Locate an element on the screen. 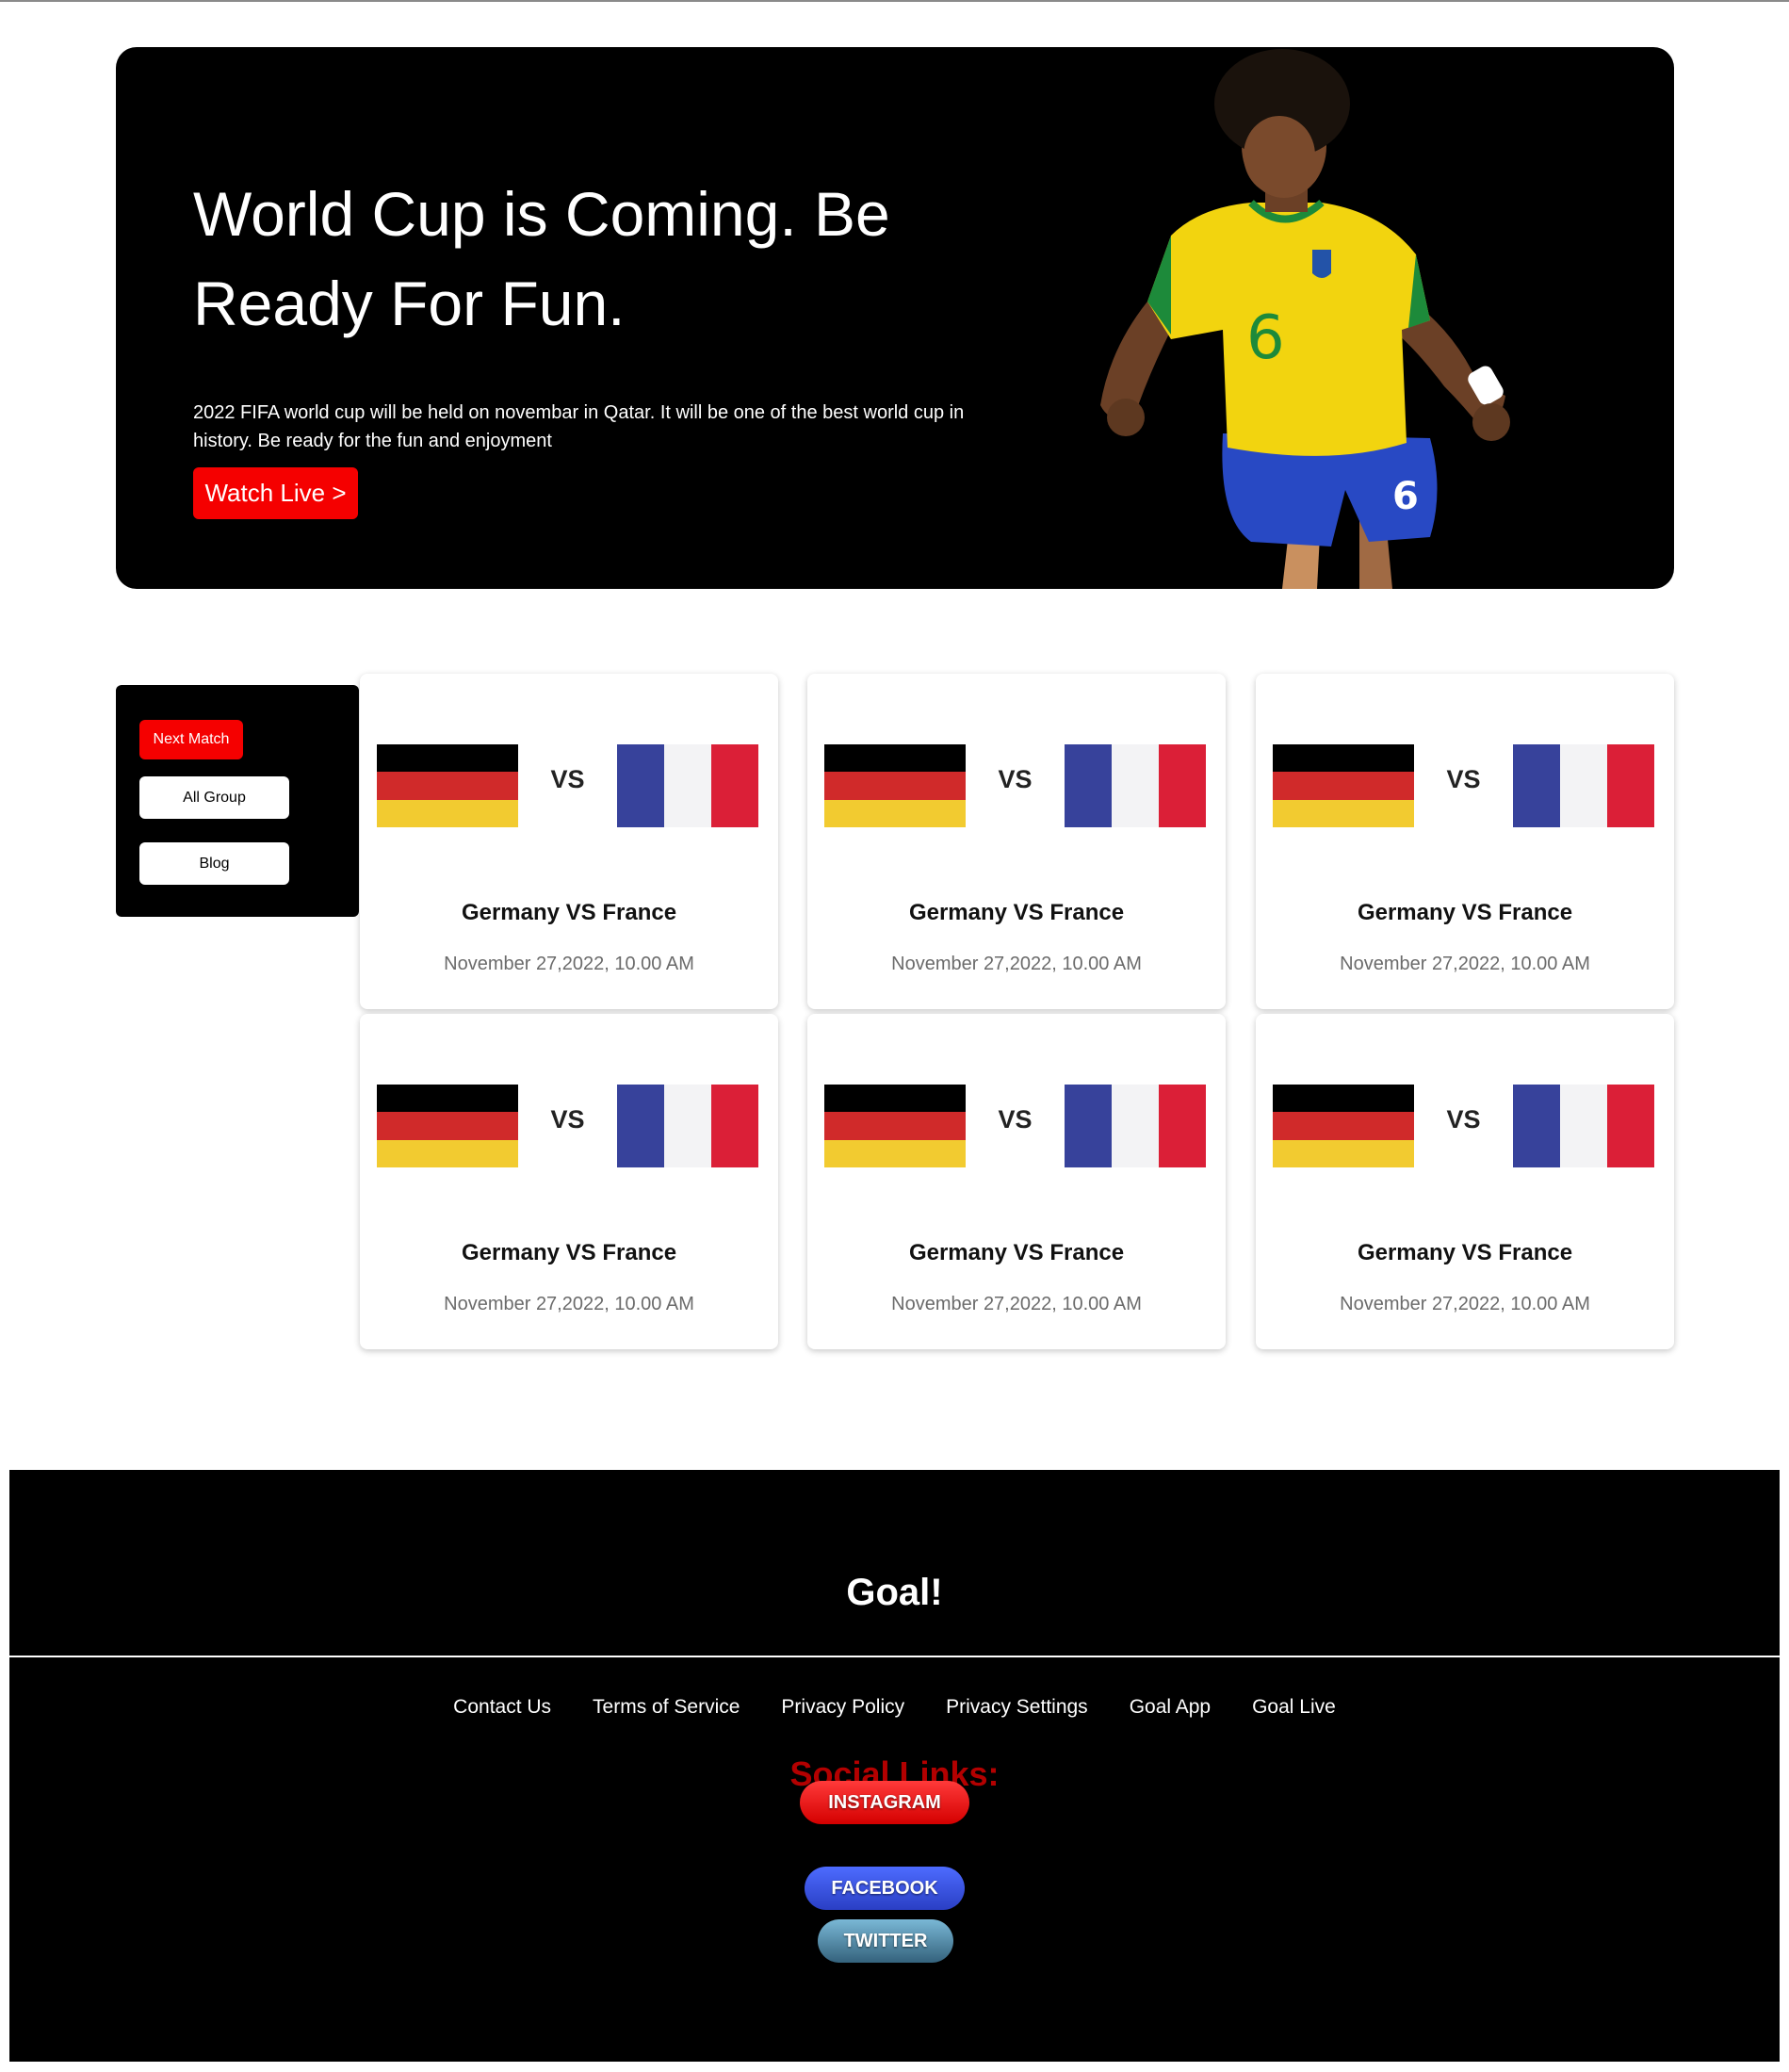 This screenshot has width=1789, height=2072. footer-divider is located at coordinates (894, 1656).